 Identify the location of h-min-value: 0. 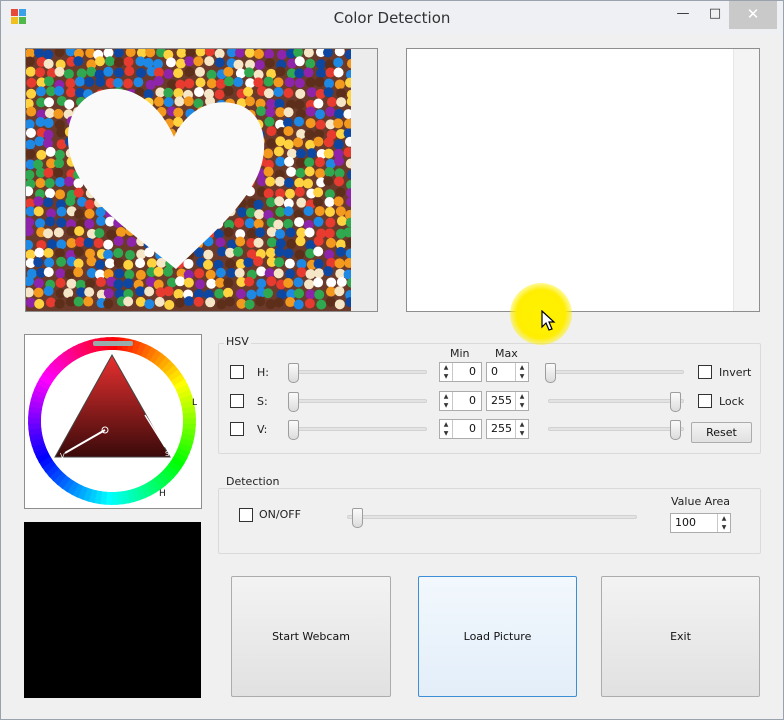
(472, 371).